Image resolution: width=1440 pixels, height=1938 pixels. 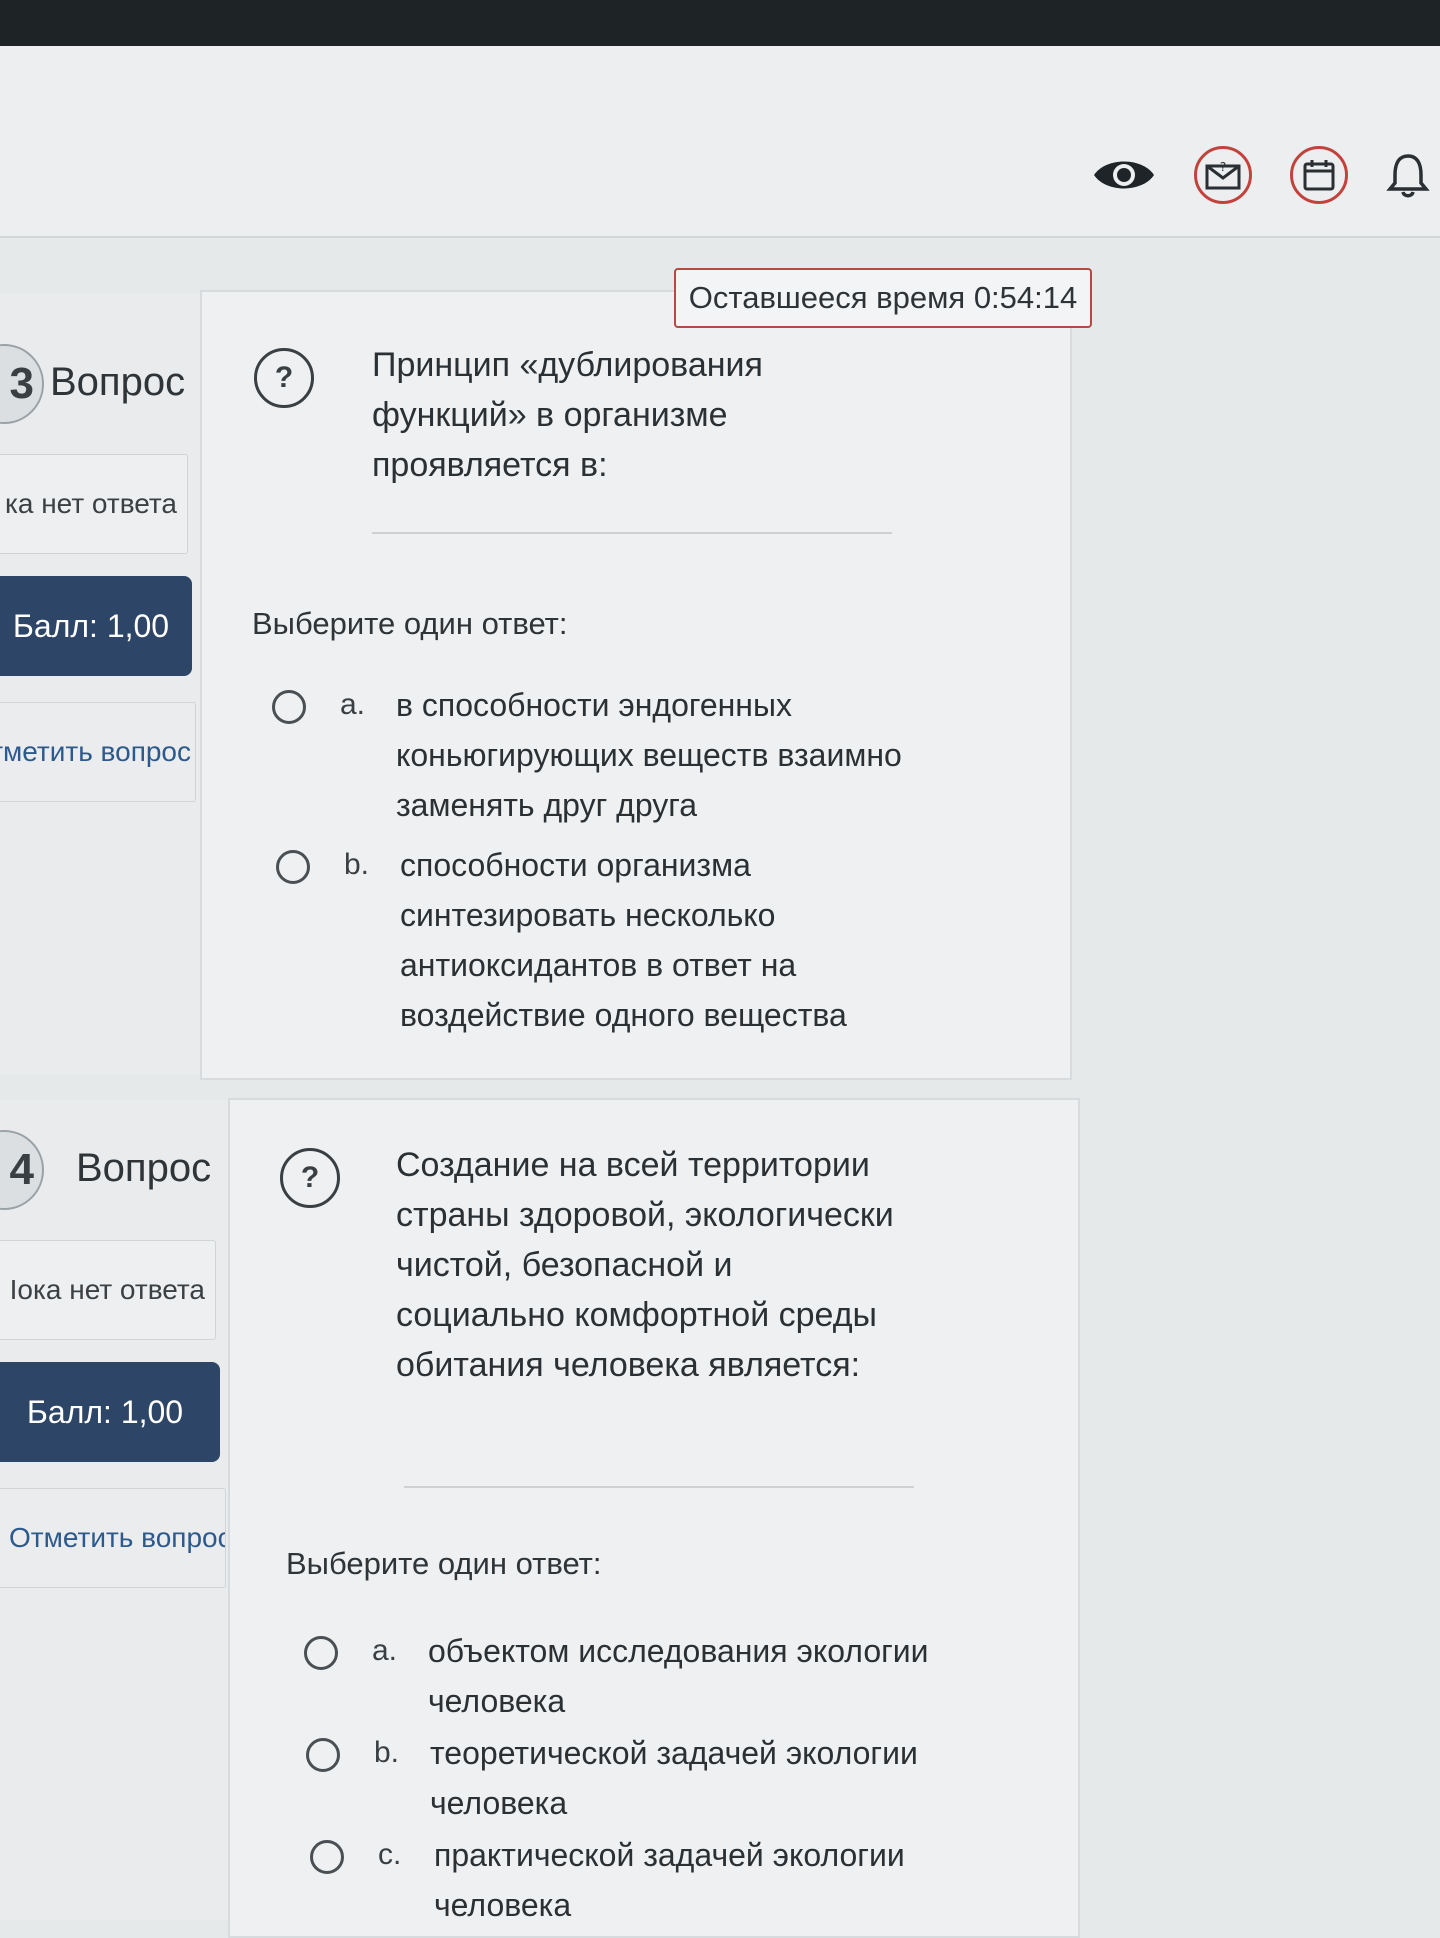 What do you see at coordinates (22, 384) in the screenshot?
I see `question-number-badge: 3` at bounding box center [22, 384].